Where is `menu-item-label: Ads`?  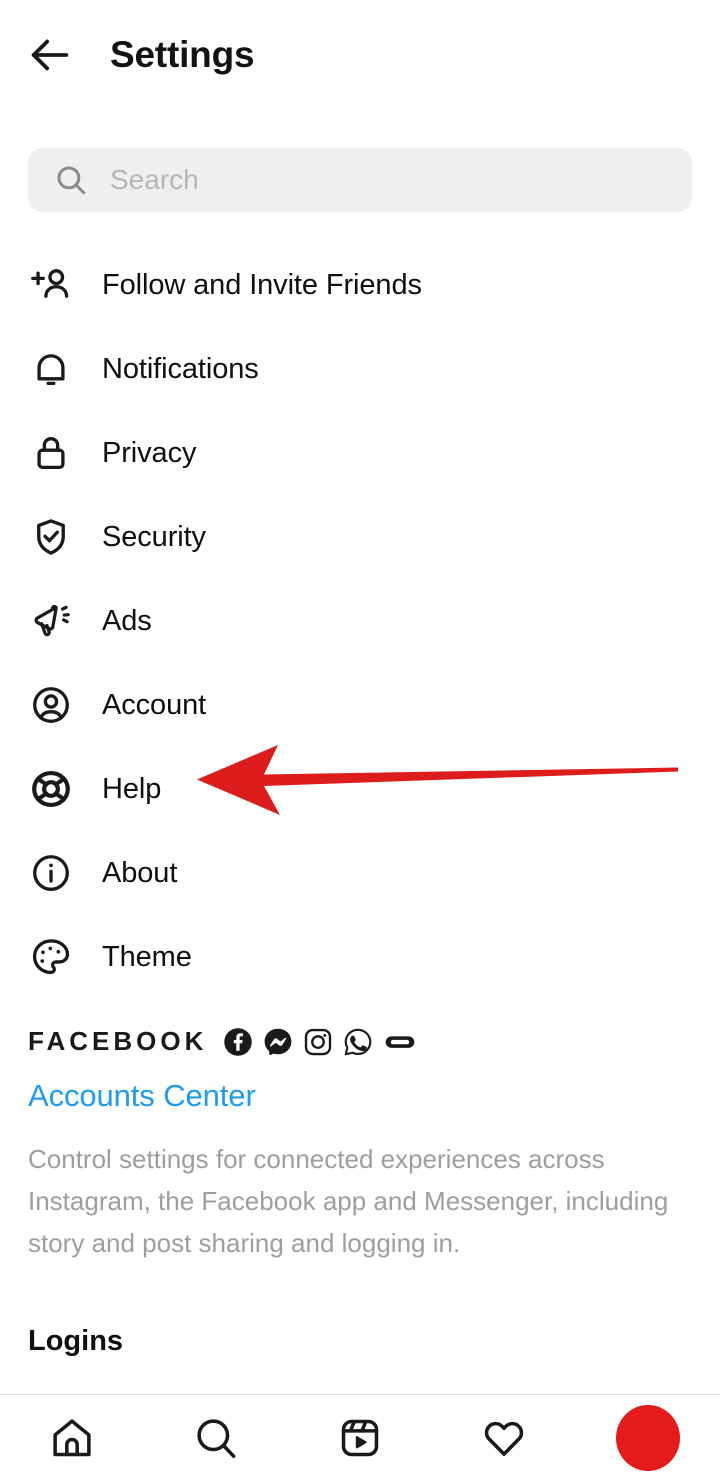
menu-item-label: Ads is located at coordinates (127, 620).